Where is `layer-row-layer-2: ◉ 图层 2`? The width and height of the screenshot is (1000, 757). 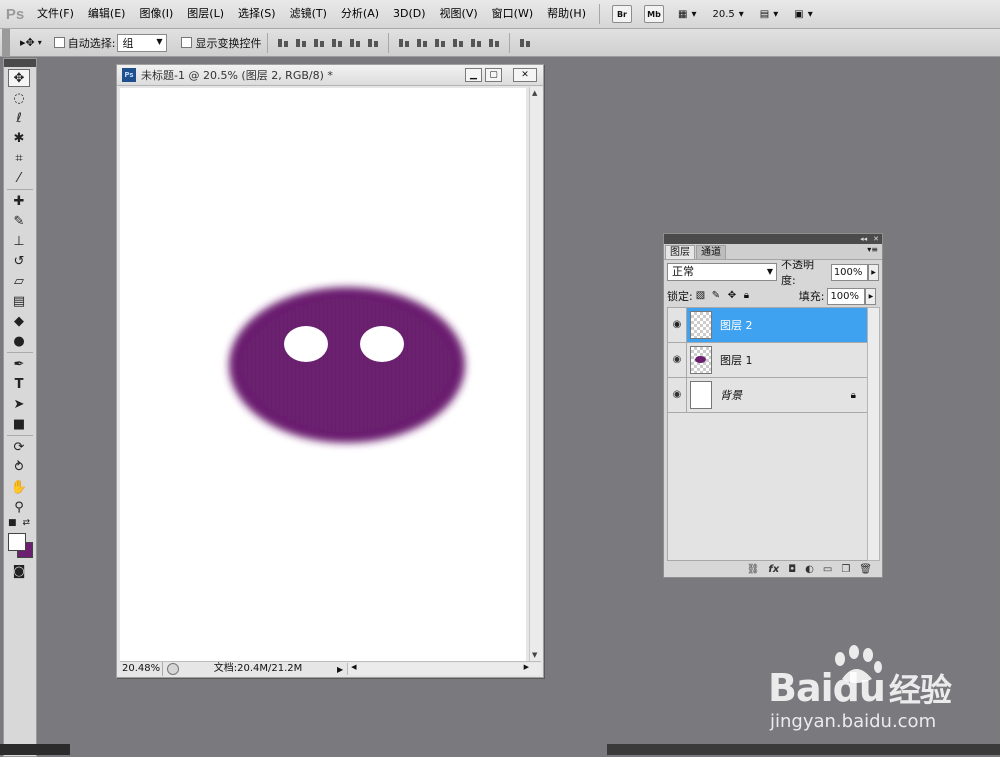 layer-row-layer-2: ◉ 图层 2 is located at coordinates (768, 325).